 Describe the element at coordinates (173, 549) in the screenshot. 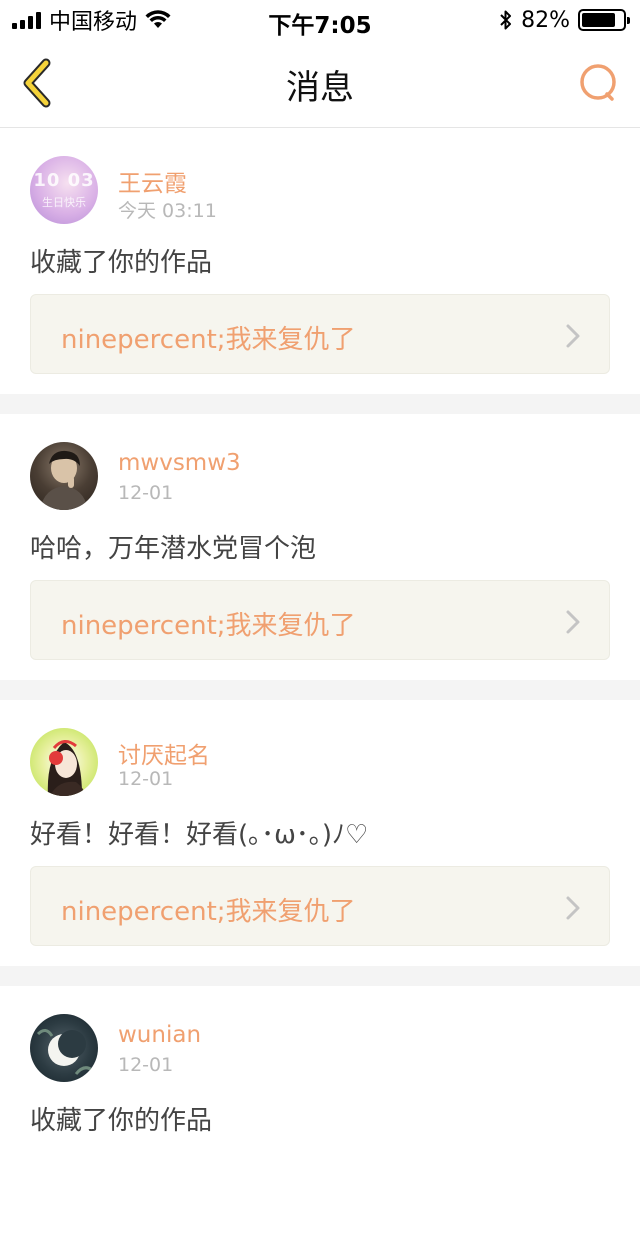

I see `message-text: 哈哈，万年潜水党冒个泡` at that location.